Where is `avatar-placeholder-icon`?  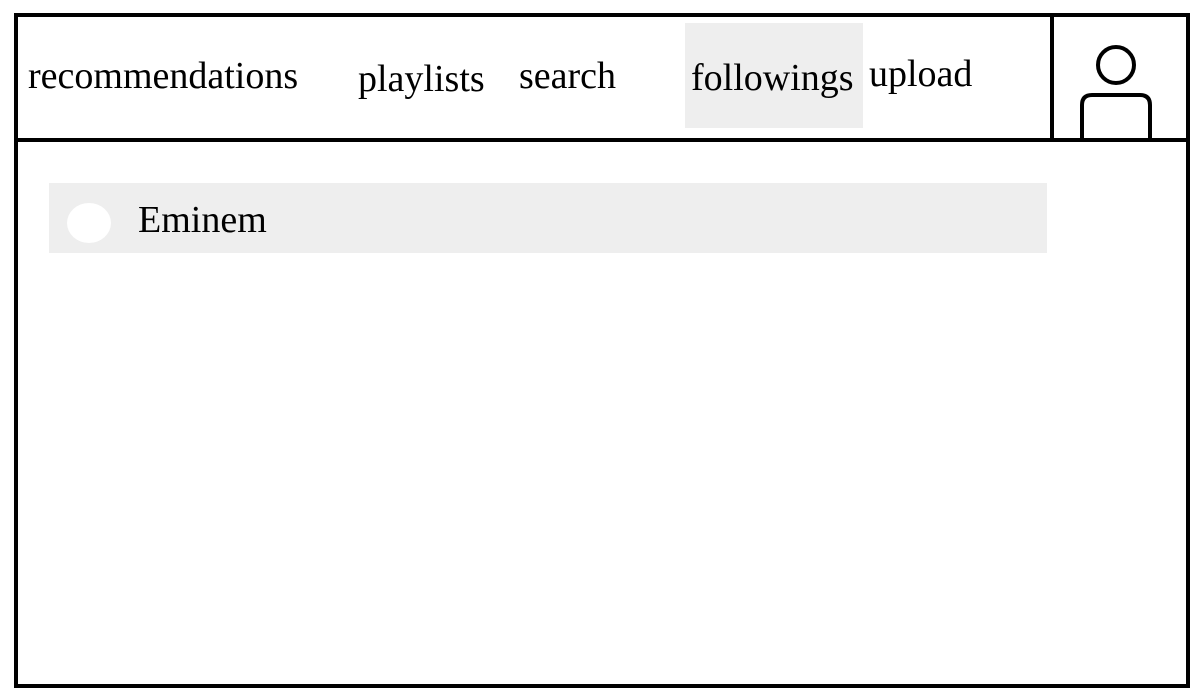
avatar-placeholder-icon is located at coordinates (89, 223).